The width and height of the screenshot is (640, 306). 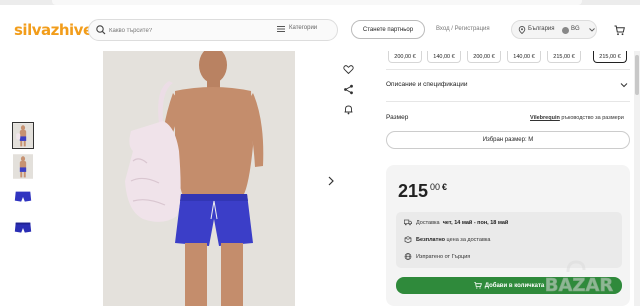 I want to click on menu-icon, so click(x=281, y=29).